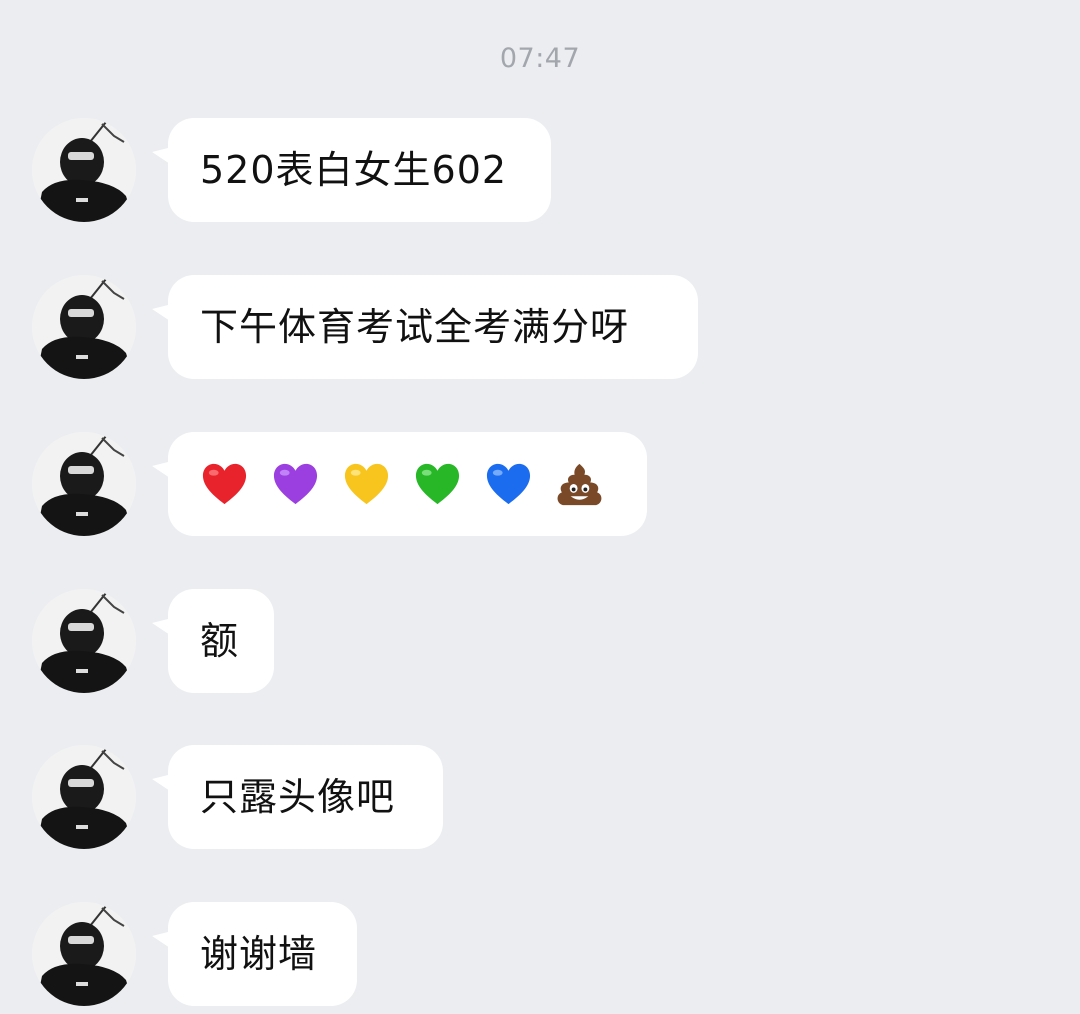  Describe the element at coordinates (415, 327) in the screenshot. I see `message-text: 下午体育考试全考满分呀` at that location.